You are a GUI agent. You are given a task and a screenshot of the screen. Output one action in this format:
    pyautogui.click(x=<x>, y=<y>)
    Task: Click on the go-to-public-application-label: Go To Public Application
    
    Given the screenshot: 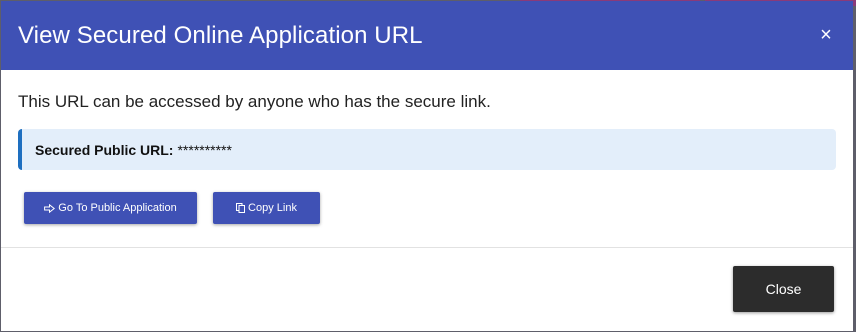 What is the action you would take?
    pyautogui.click(x=117, y=208)
    